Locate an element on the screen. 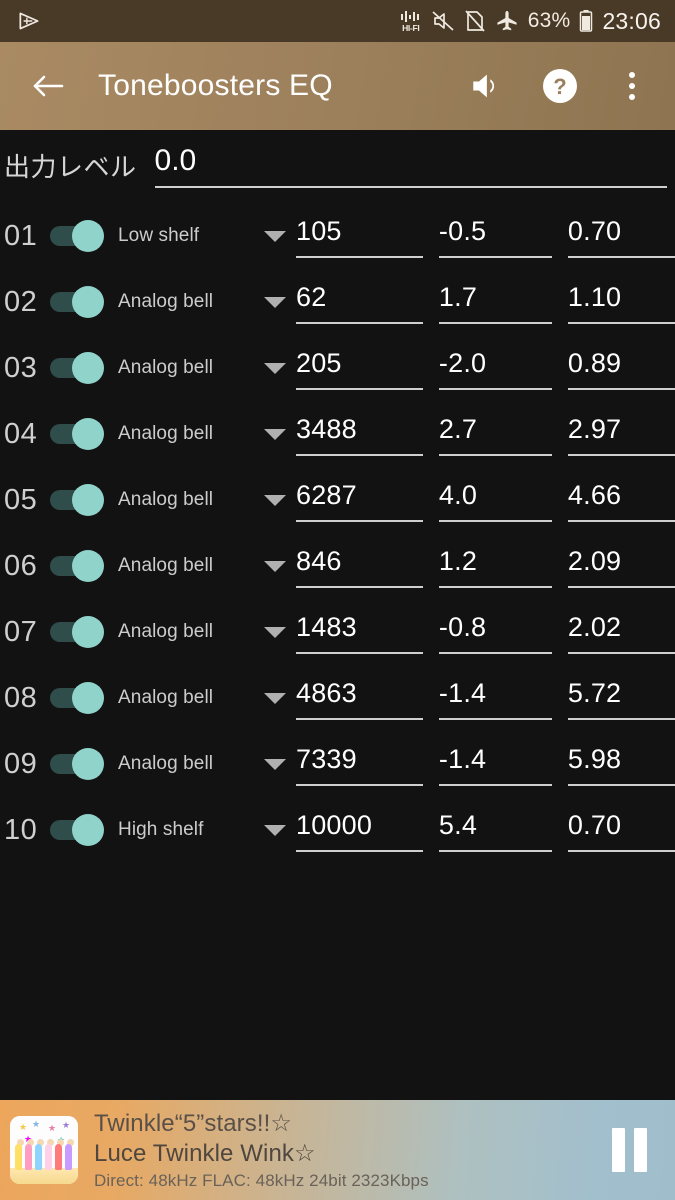 Image resolution: width=675 pixels, height=1200 pixels. band-number: 10 is located at coordinates (21, 829).